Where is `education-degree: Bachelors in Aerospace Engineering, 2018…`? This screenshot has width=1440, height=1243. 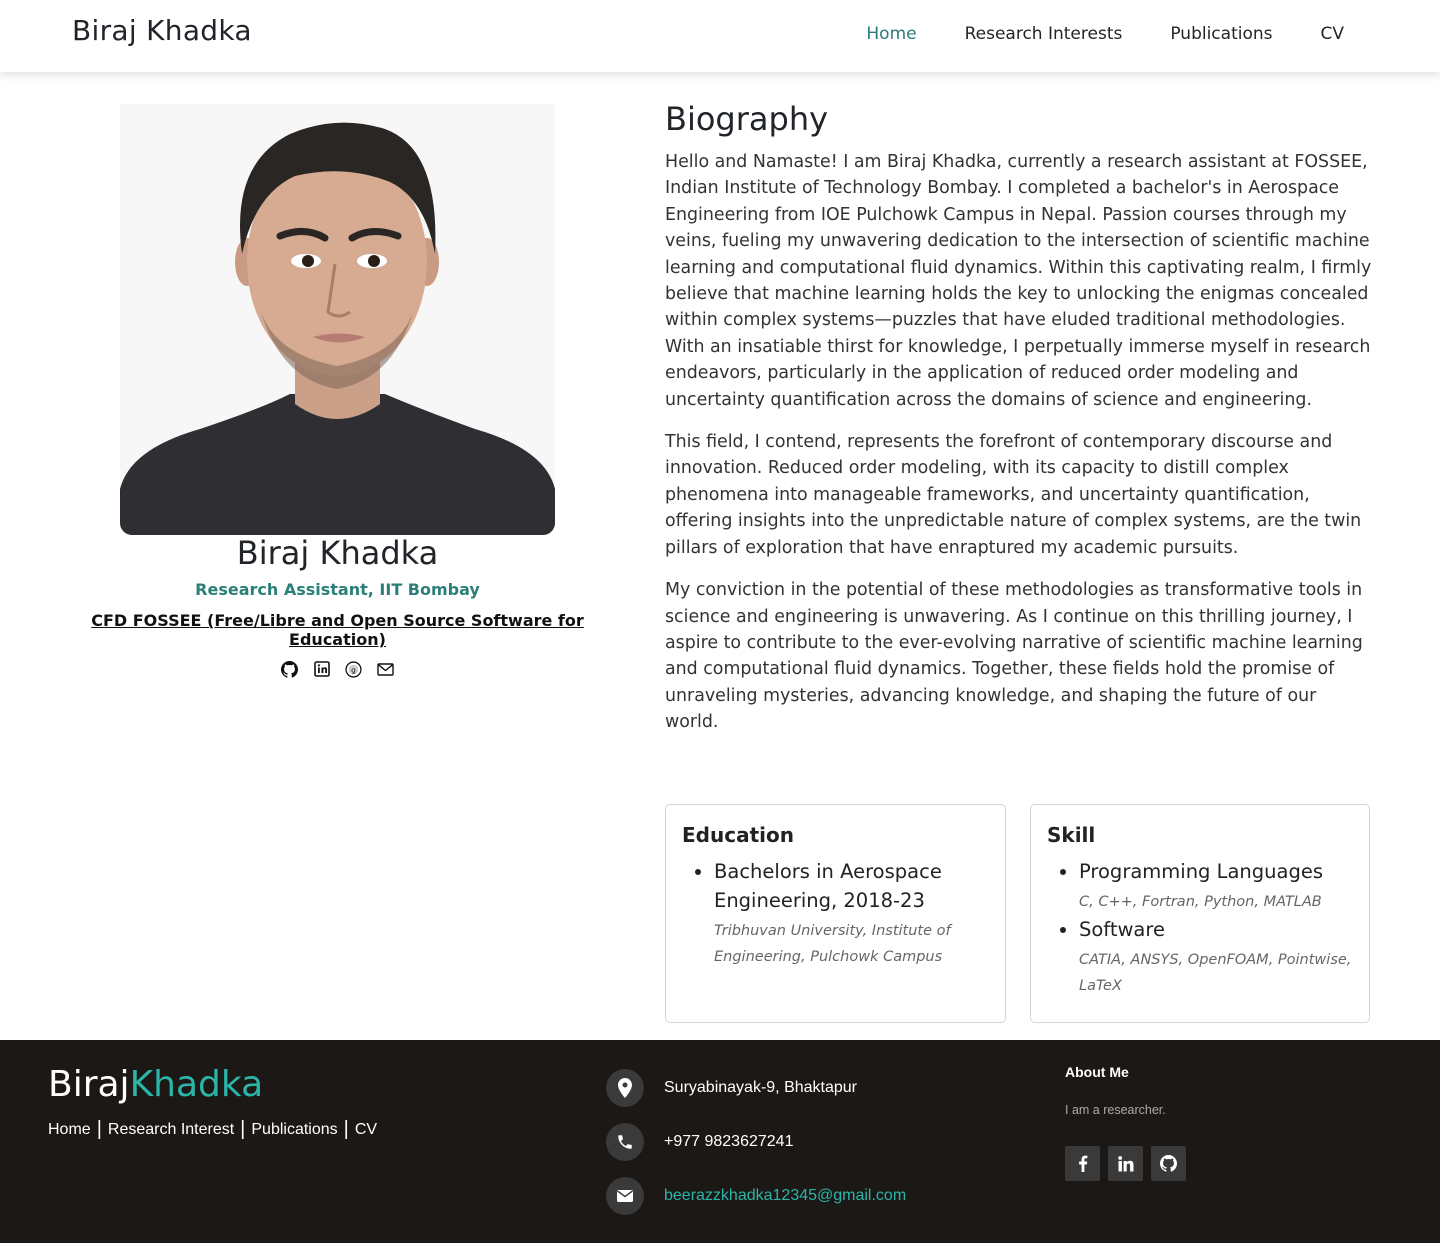
education-degree: Bachelors in Aerospace Engineering, 2018… is located at coordinates (828, 886).